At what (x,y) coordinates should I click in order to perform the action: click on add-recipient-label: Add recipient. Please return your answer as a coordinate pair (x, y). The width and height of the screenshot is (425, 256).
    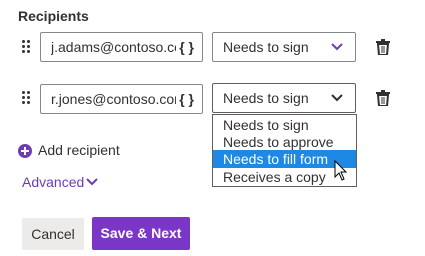
    Looking at the image, I should click on (79, 150).